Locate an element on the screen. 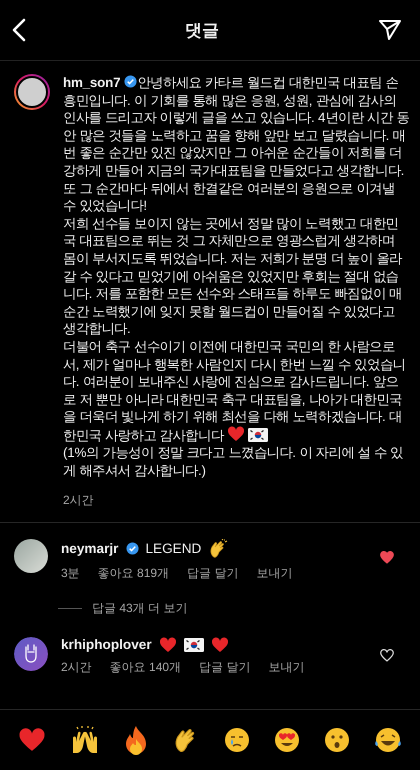 The height and width of the screenshot is (770, 420). back-icon is located at coordinates (19, 30).